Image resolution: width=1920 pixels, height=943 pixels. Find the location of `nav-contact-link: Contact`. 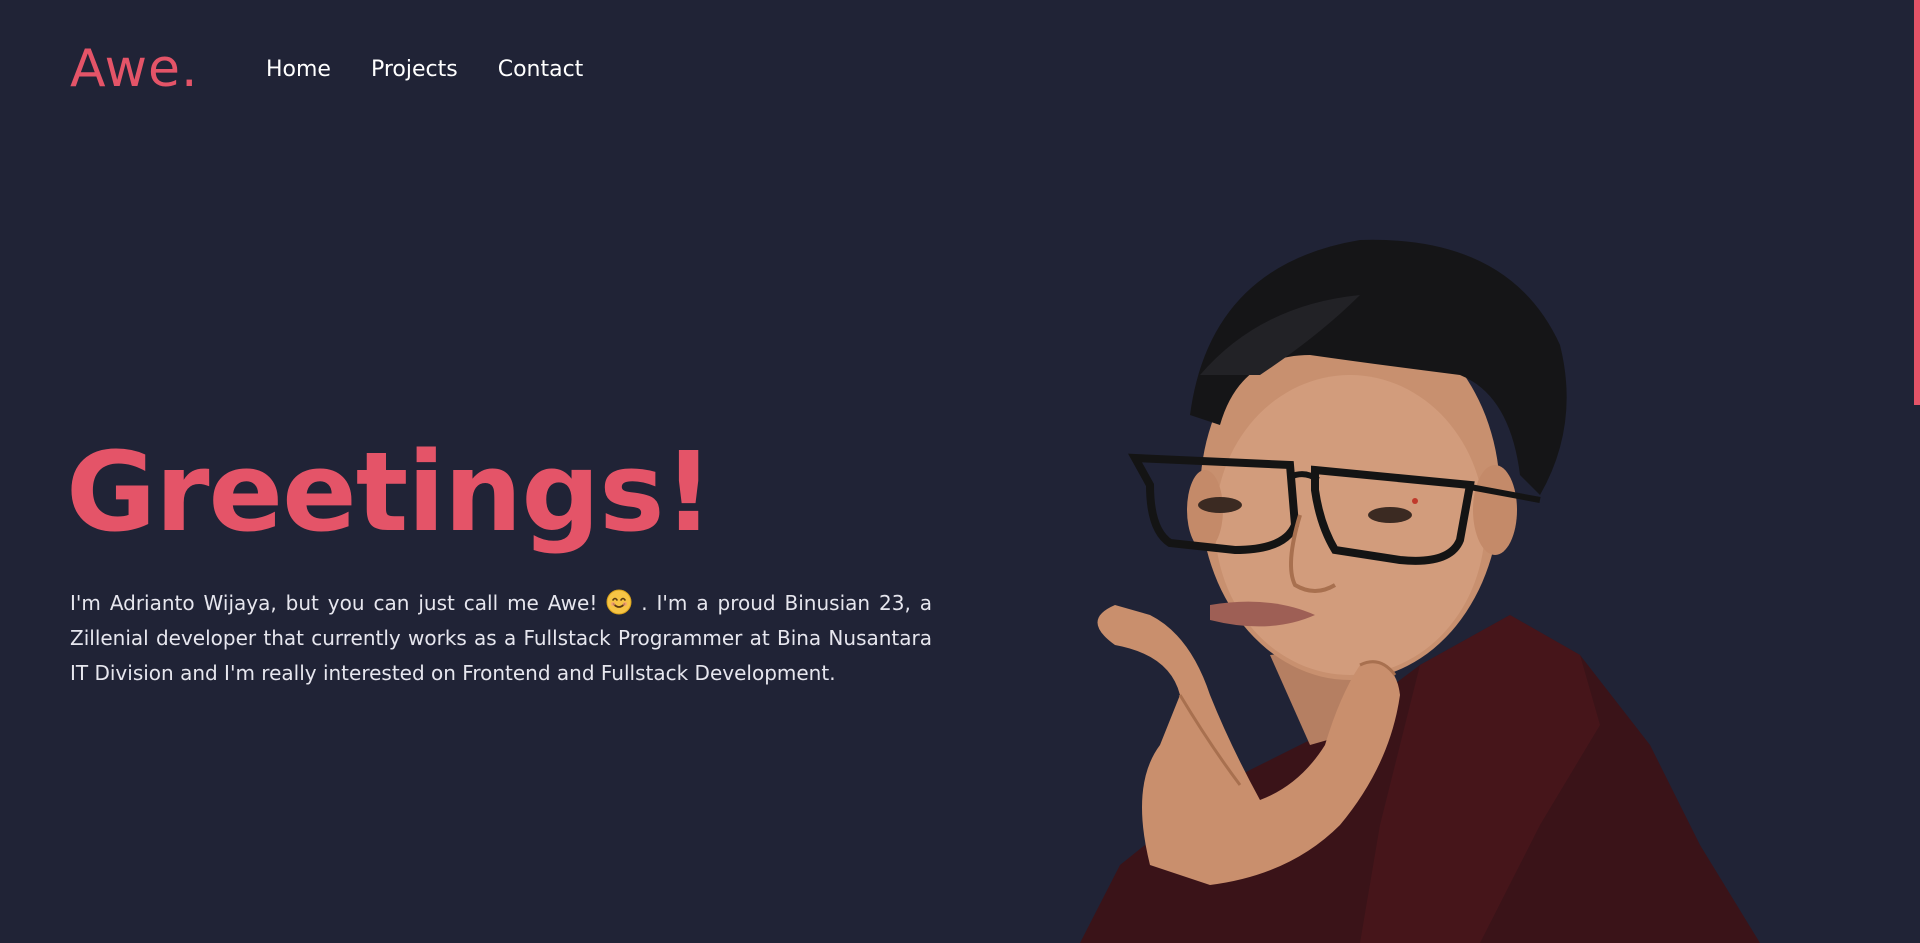

nav-contact-link: Contact is located at coordinates (541, 70).